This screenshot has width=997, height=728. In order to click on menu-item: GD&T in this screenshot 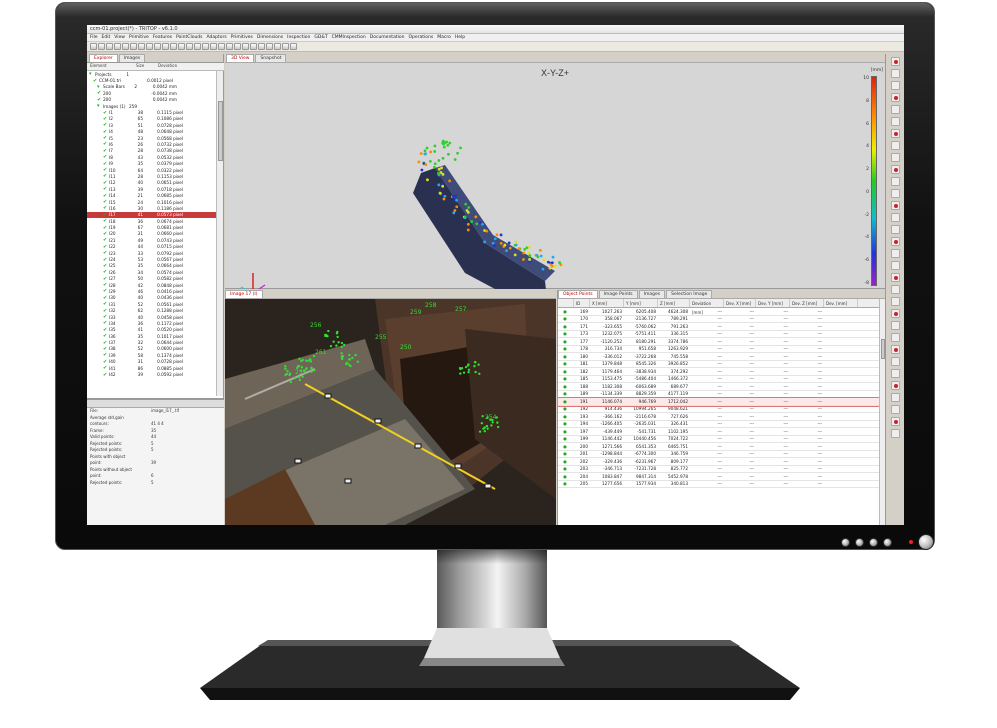, I will do `click(320, 37)`.